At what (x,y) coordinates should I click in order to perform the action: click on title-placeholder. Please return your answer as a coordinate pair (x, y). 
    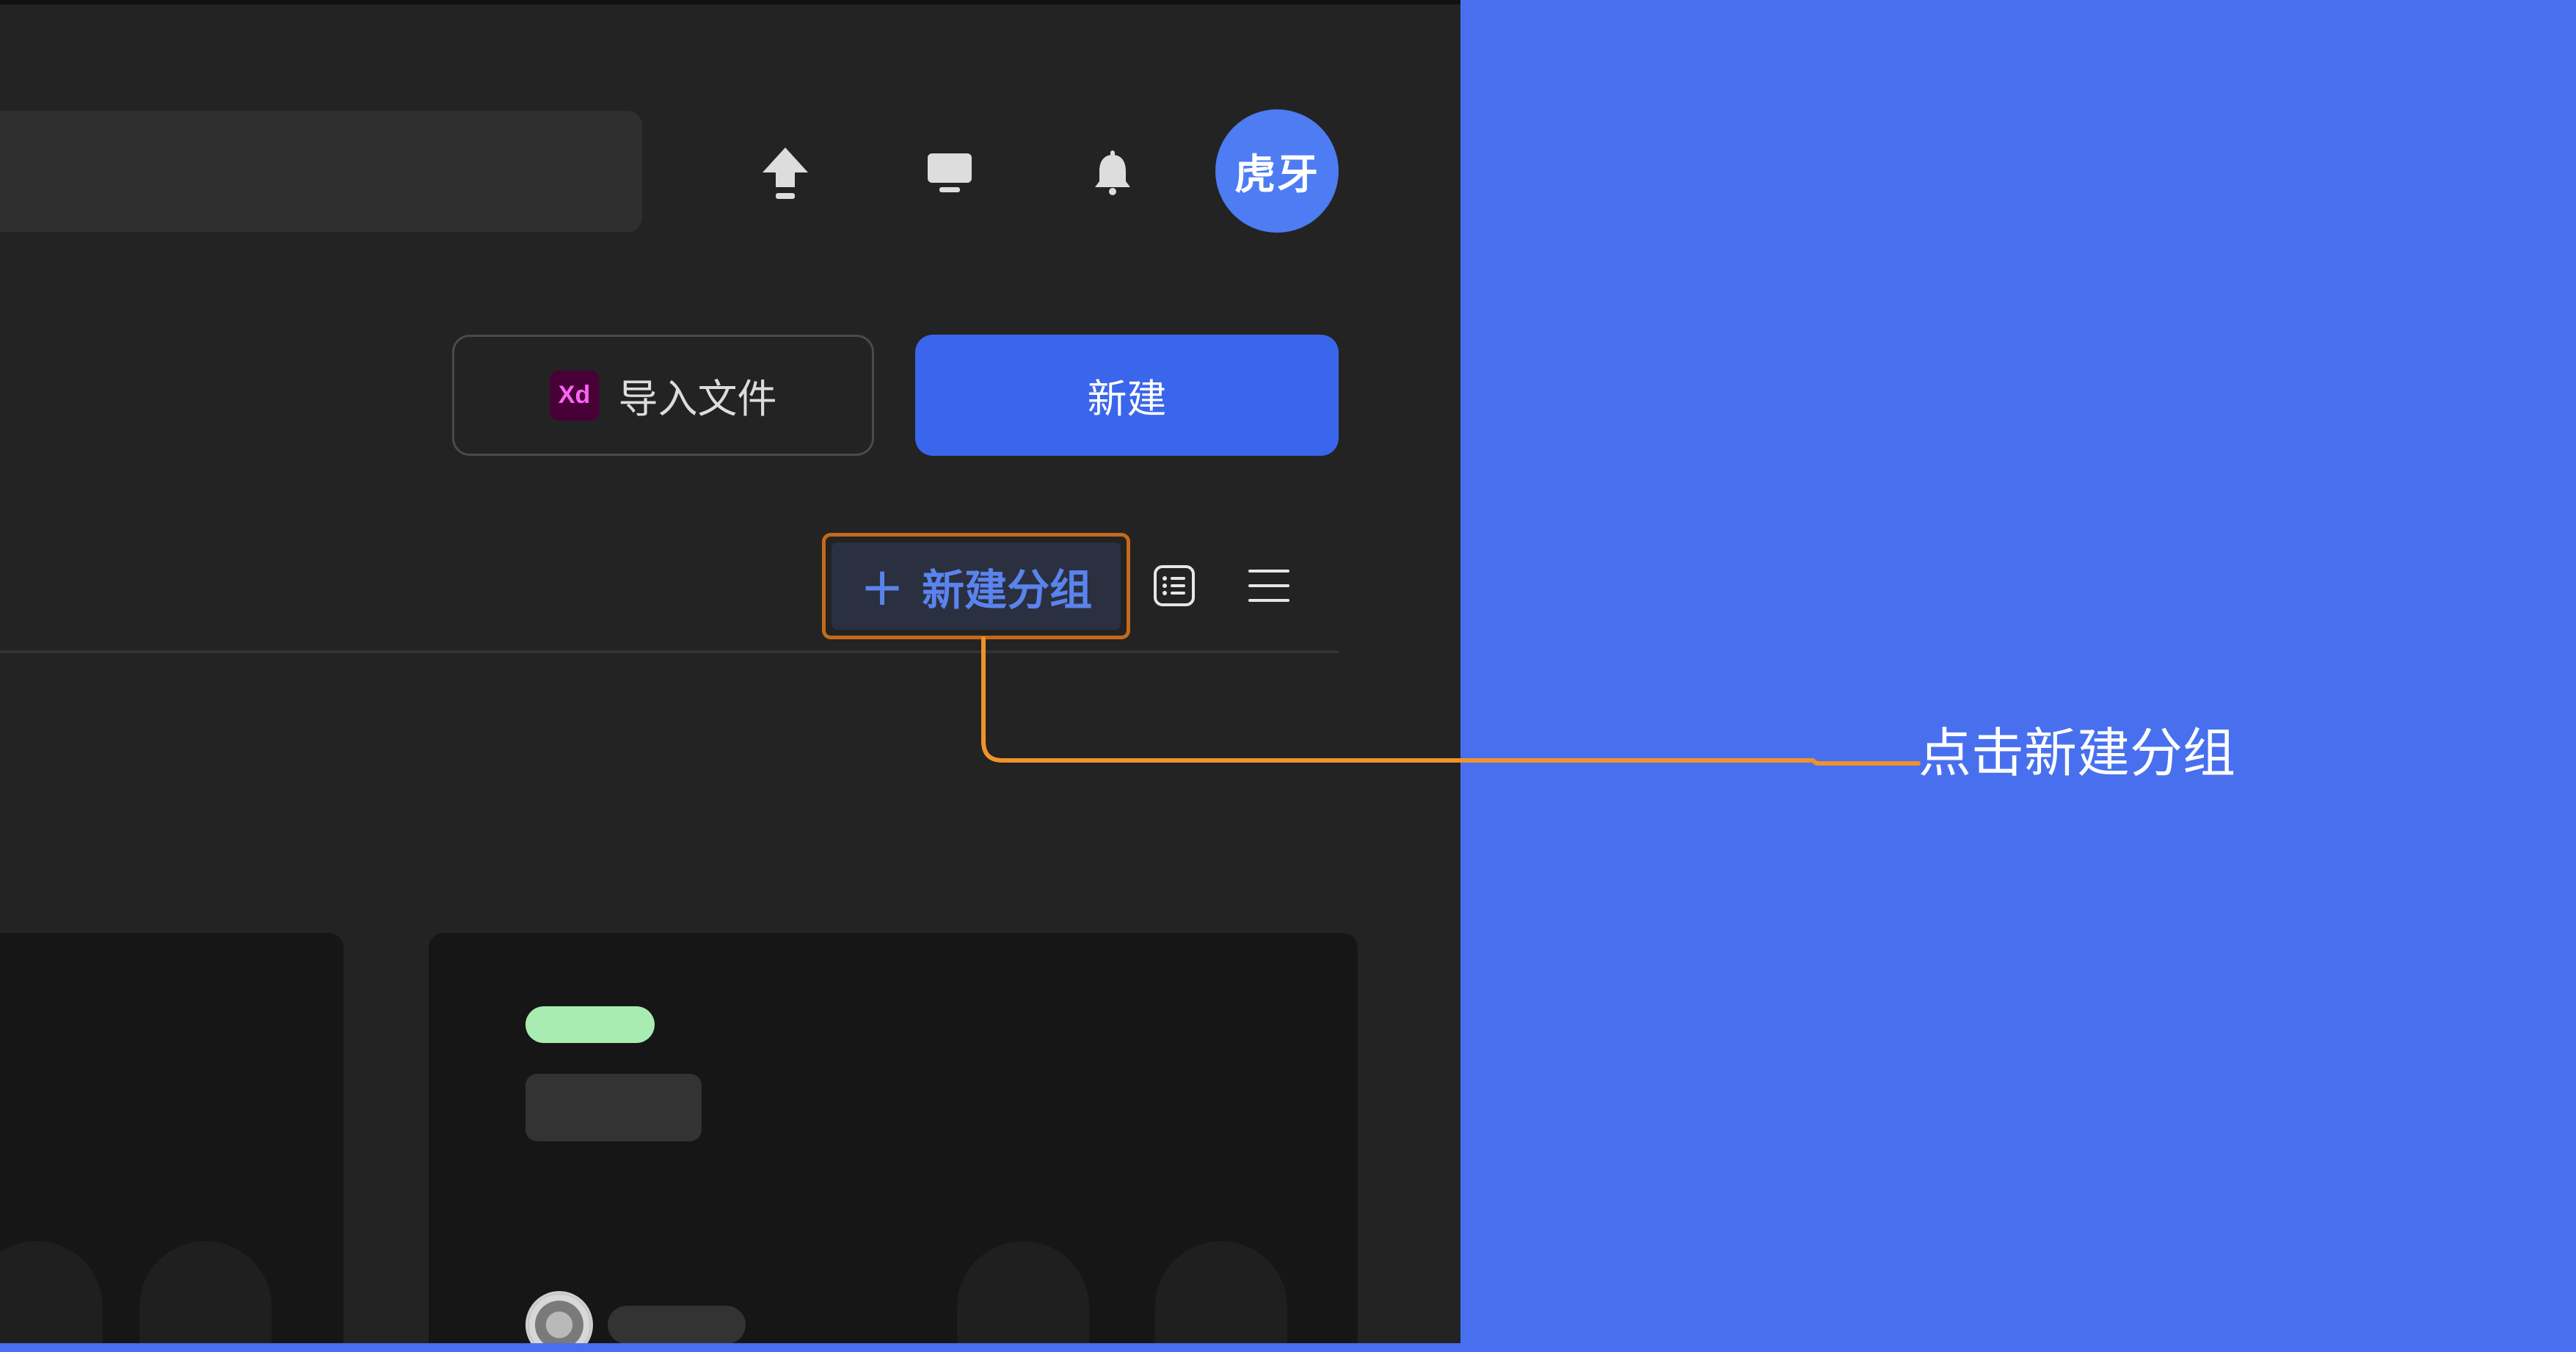
    Looking at the image, I should click on (613, 1107).